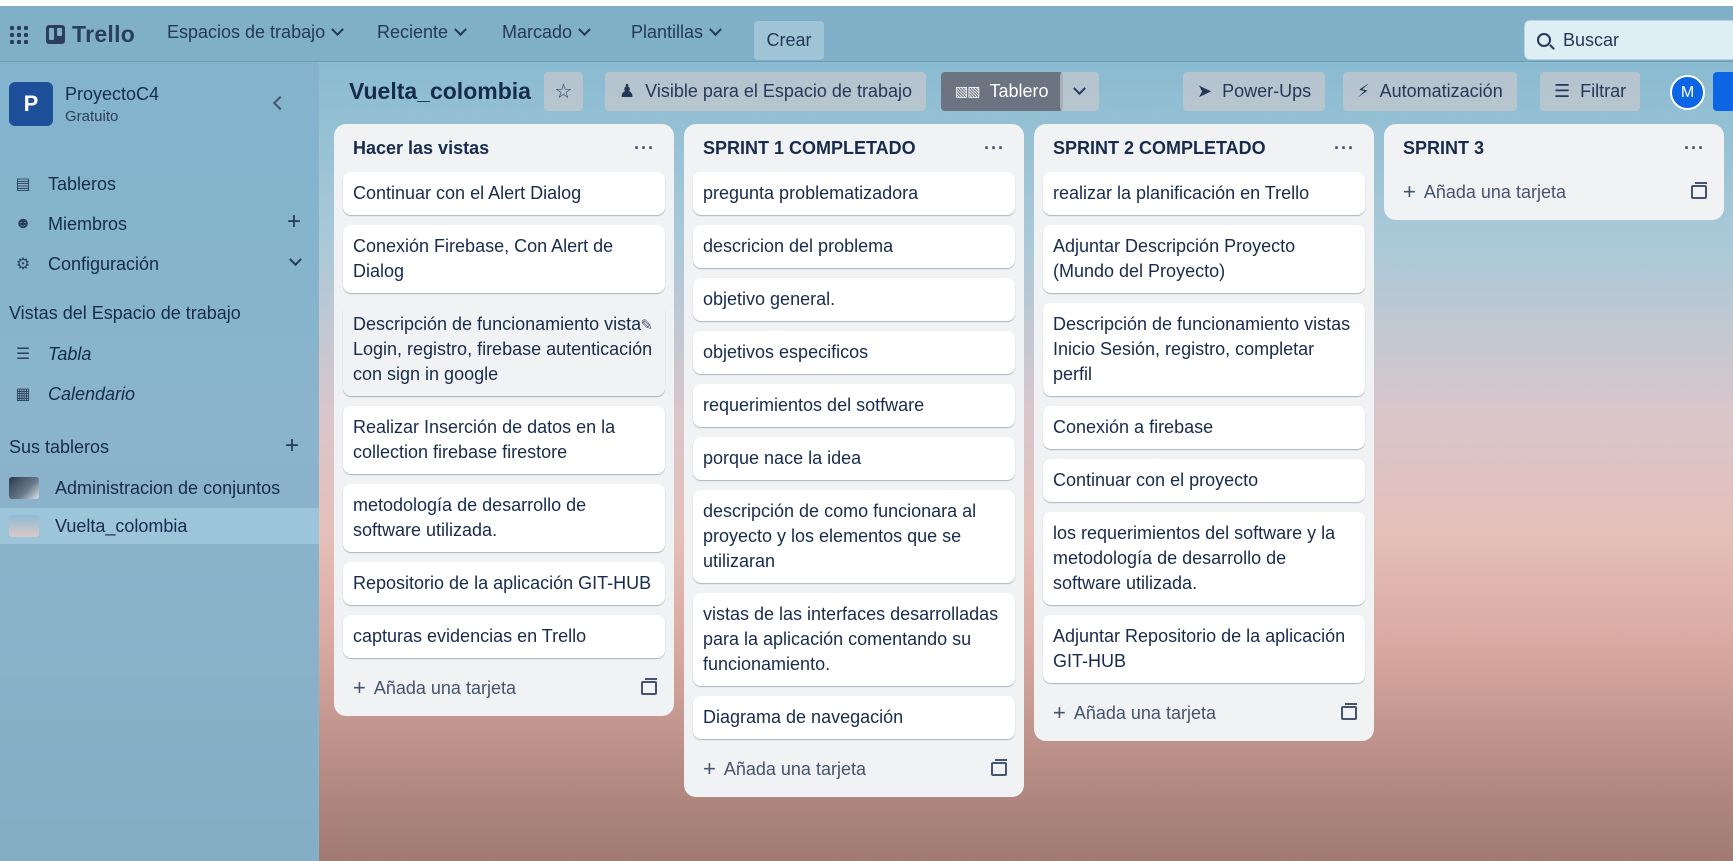  What do you see at coordinates (854, 299) in the screenshot?
I see `card: objetivo general.` at bounding box center [854, 299].